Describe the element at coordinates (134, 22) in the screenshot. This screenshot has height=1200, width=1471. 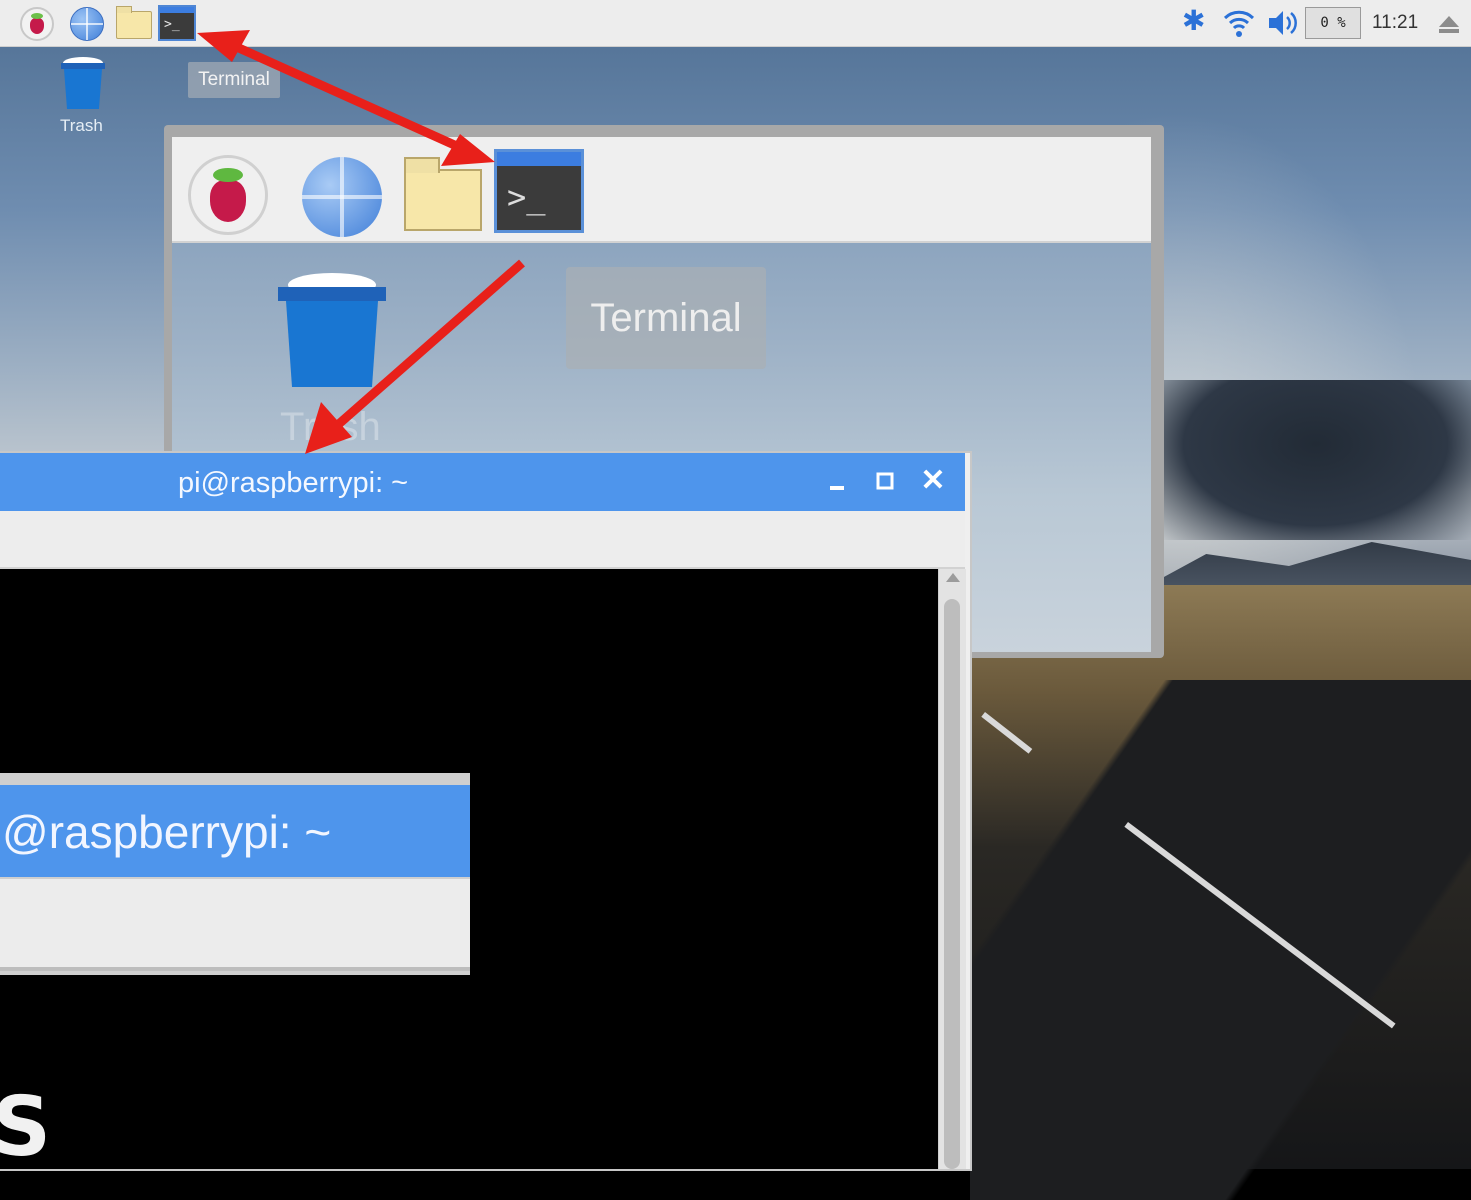
I see `file-manager-icon` at that location.